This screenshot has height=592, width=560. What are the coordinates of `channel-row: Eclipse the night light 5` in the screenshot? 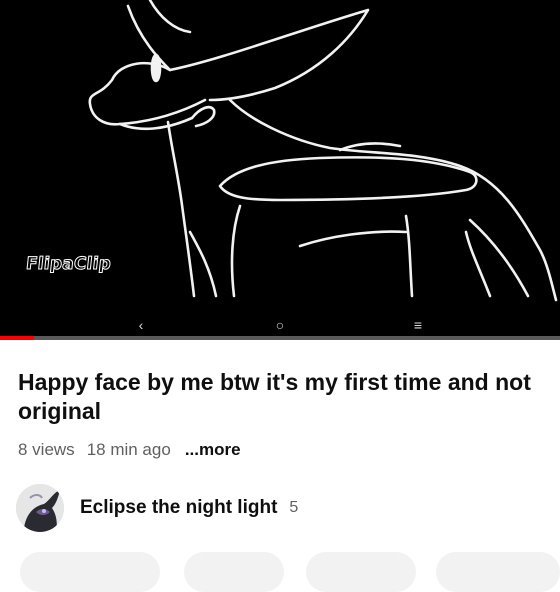 It's located at (157, 508).